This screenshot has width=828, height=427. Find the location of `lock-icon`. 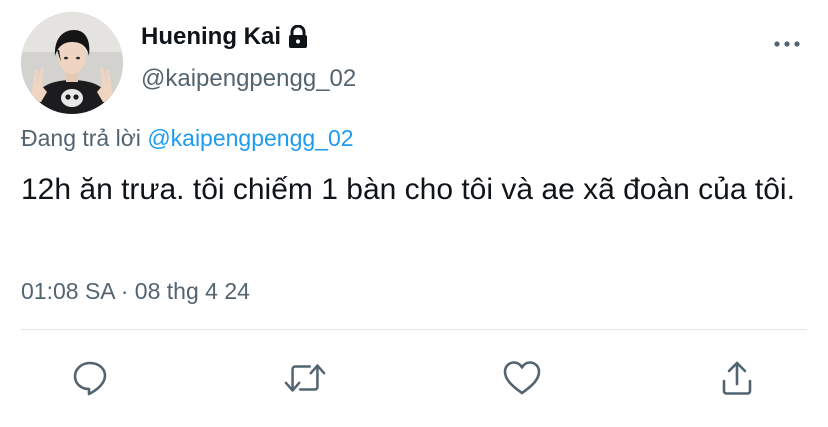

lock-icon is located at coordinates (298, 36).